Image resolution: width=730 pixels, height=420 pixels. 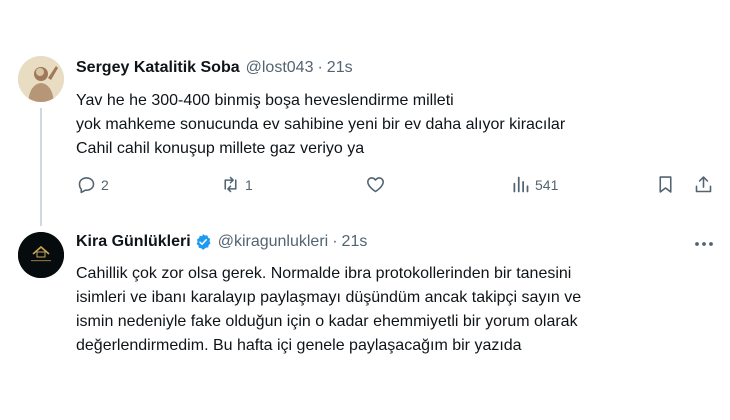 I want to click on more-icon, so click(x=704, y=244).